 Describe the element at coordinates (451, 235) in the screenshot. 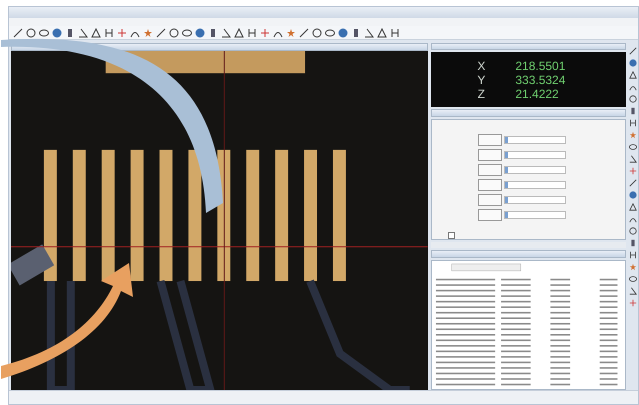

I see `checkbox` at that location.